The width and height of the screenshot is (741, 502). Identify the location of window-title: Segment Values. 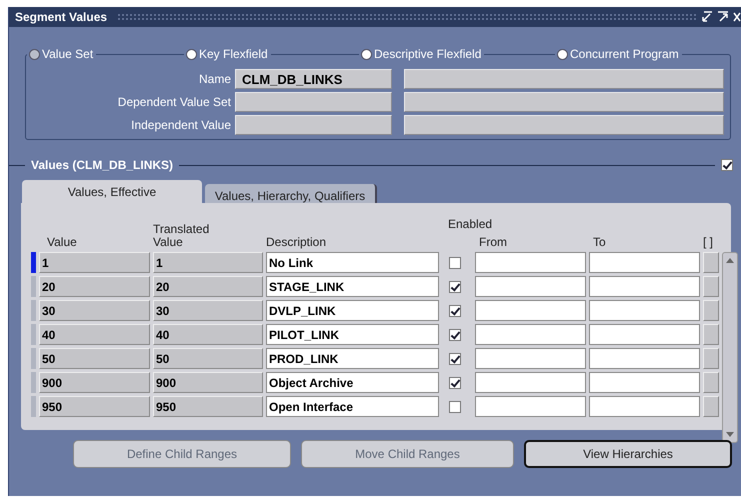
(61, 17).